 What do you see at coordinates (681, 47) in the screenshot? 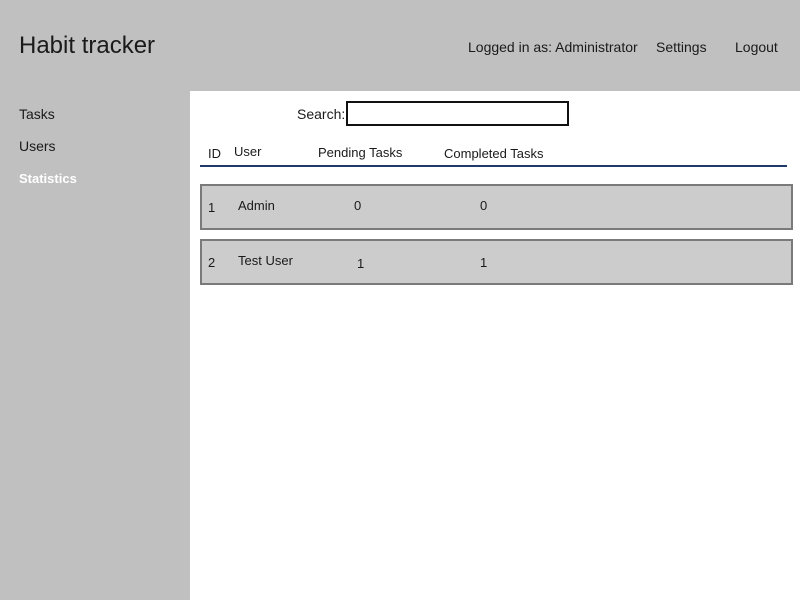
I see `settings-link: Settings` at bounding box center [681, 47].